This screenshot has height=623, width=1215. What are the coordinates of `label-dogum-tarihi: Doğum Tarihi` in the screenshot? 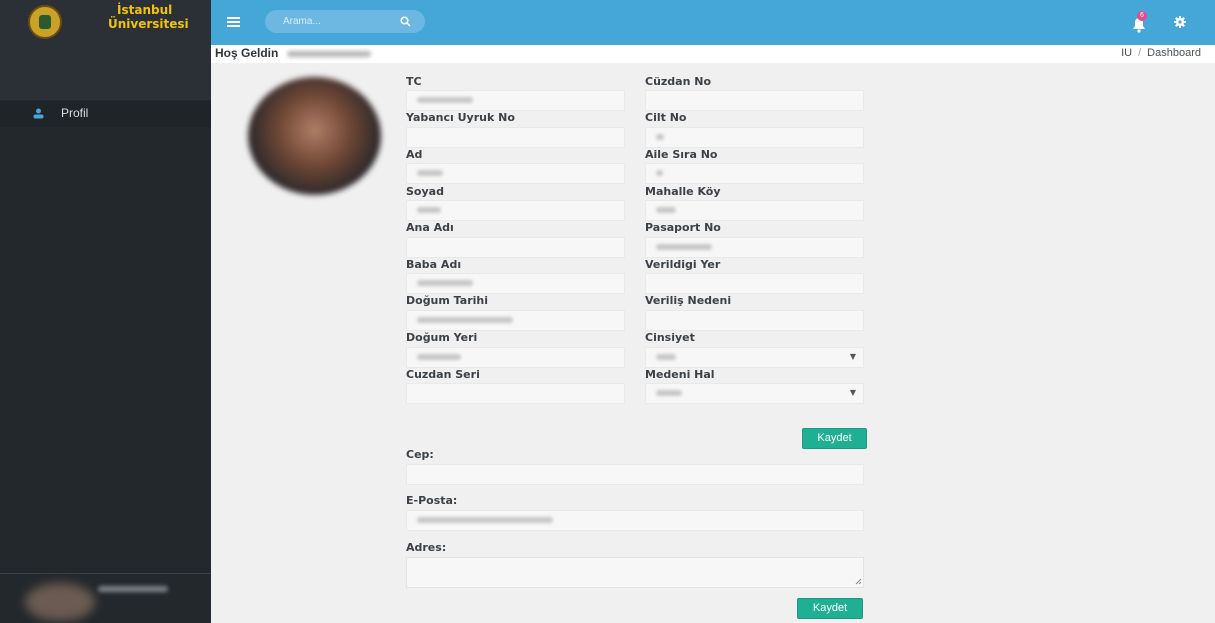 It's located at (447, 300).